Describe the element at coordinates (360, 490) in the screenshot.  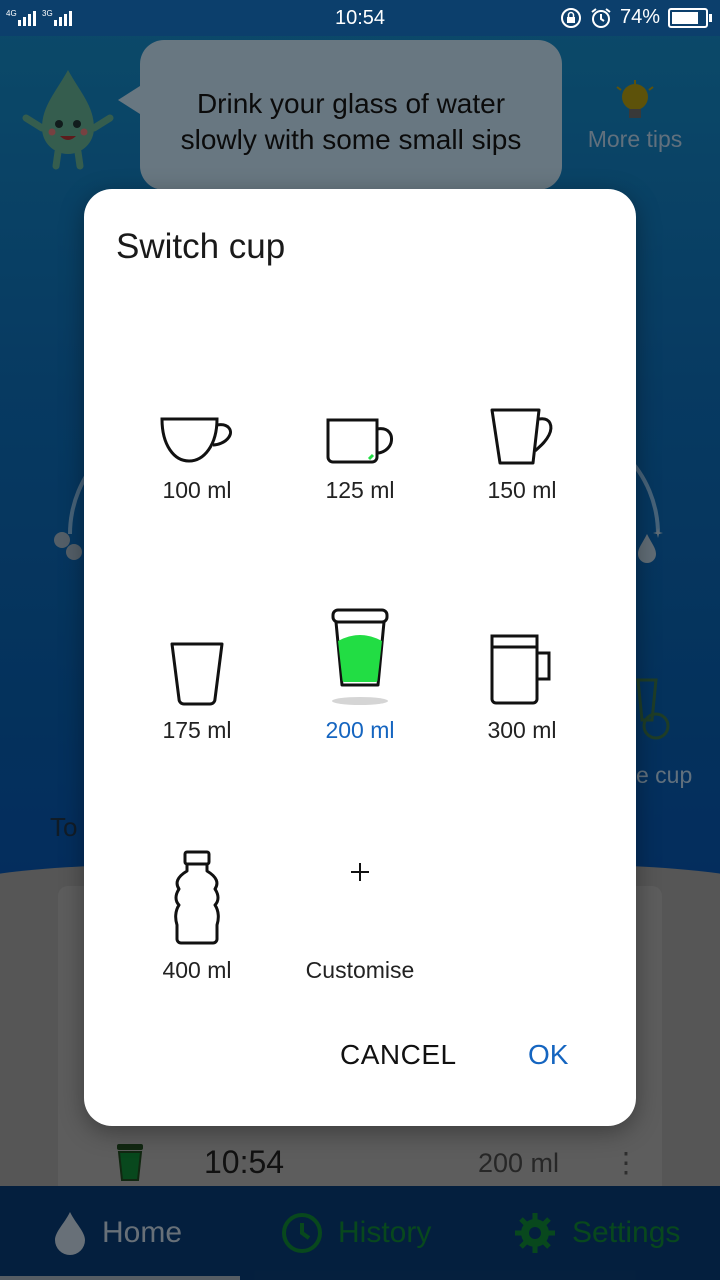
I see `cup-option-label: 125 ml` at that location.